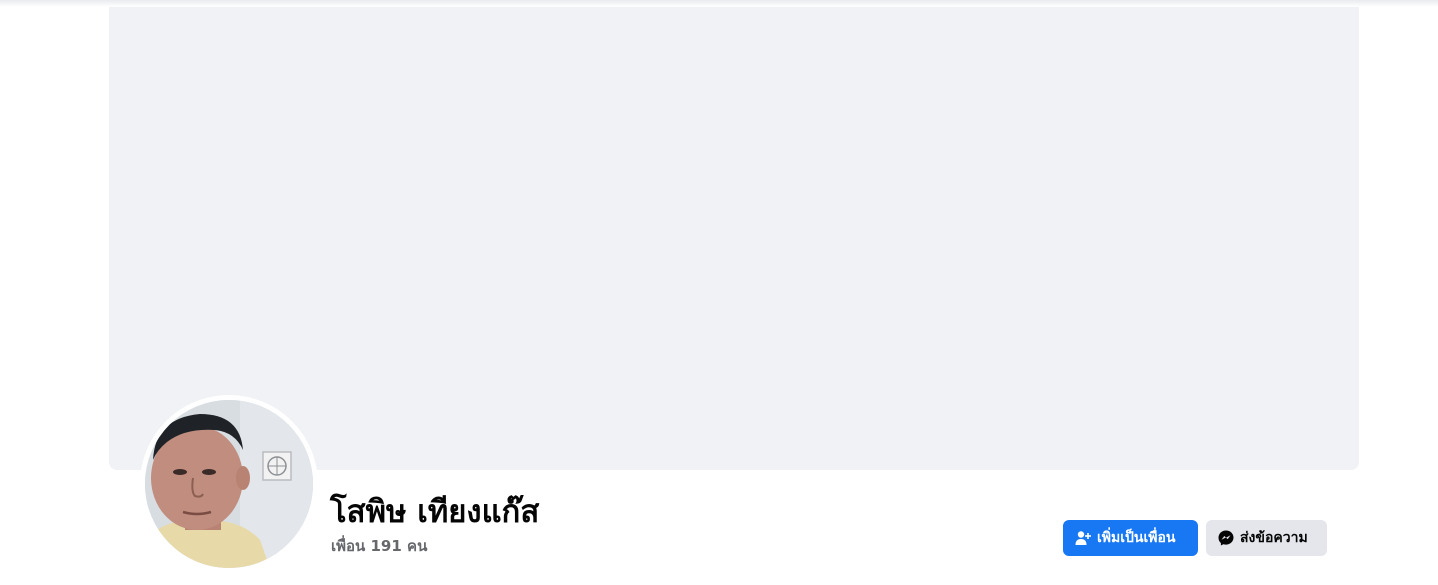 The height and width of the screenshot is (585, 1438). What do you see at coordinates (1083, 538) in the screenshot?
I see `add-friend-icon` at bounding box center [1083, 538].